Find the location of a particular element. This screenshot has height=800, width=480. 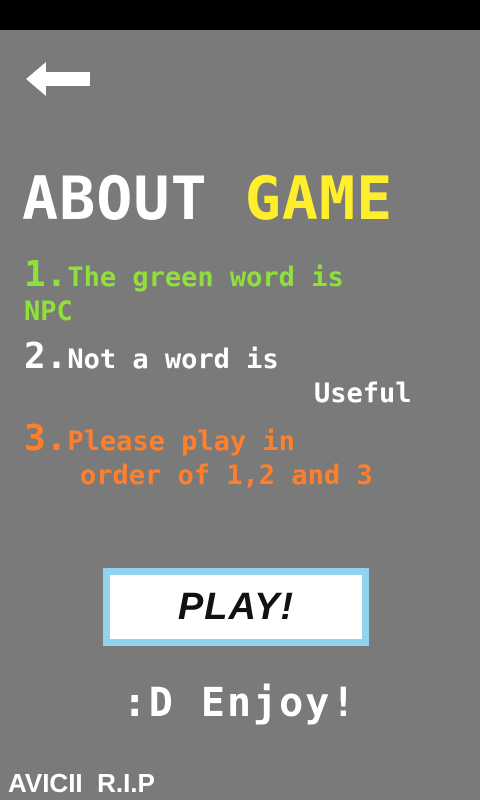

left-arrow-icon is located at coordinates (58, 79).